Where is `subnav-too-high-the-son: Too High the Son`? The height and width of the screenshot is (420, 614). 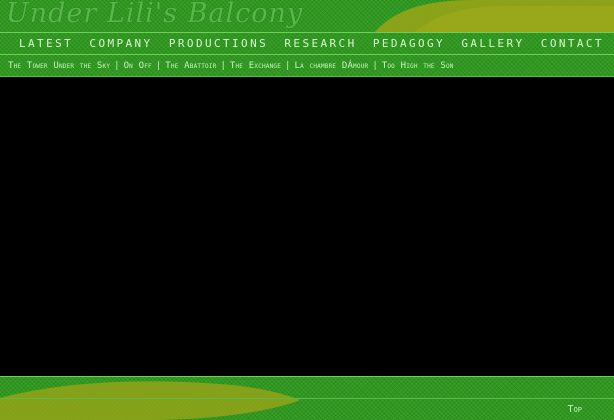
subnav-too-high-the-son: Too High the Son is located at coordinates (418, 66).